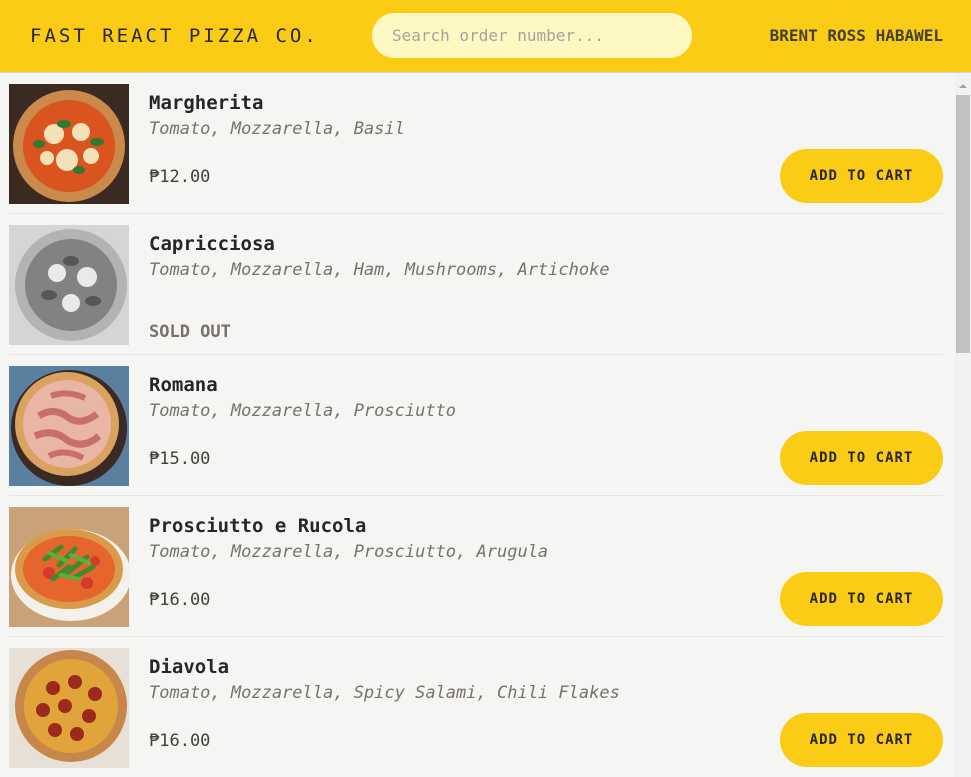 Image resolution: width=971 pixels, height=777 pixels. Describe the element at coordinates (189, 667) in the screenshot. I see `pizza-name: Diavola` at that location.